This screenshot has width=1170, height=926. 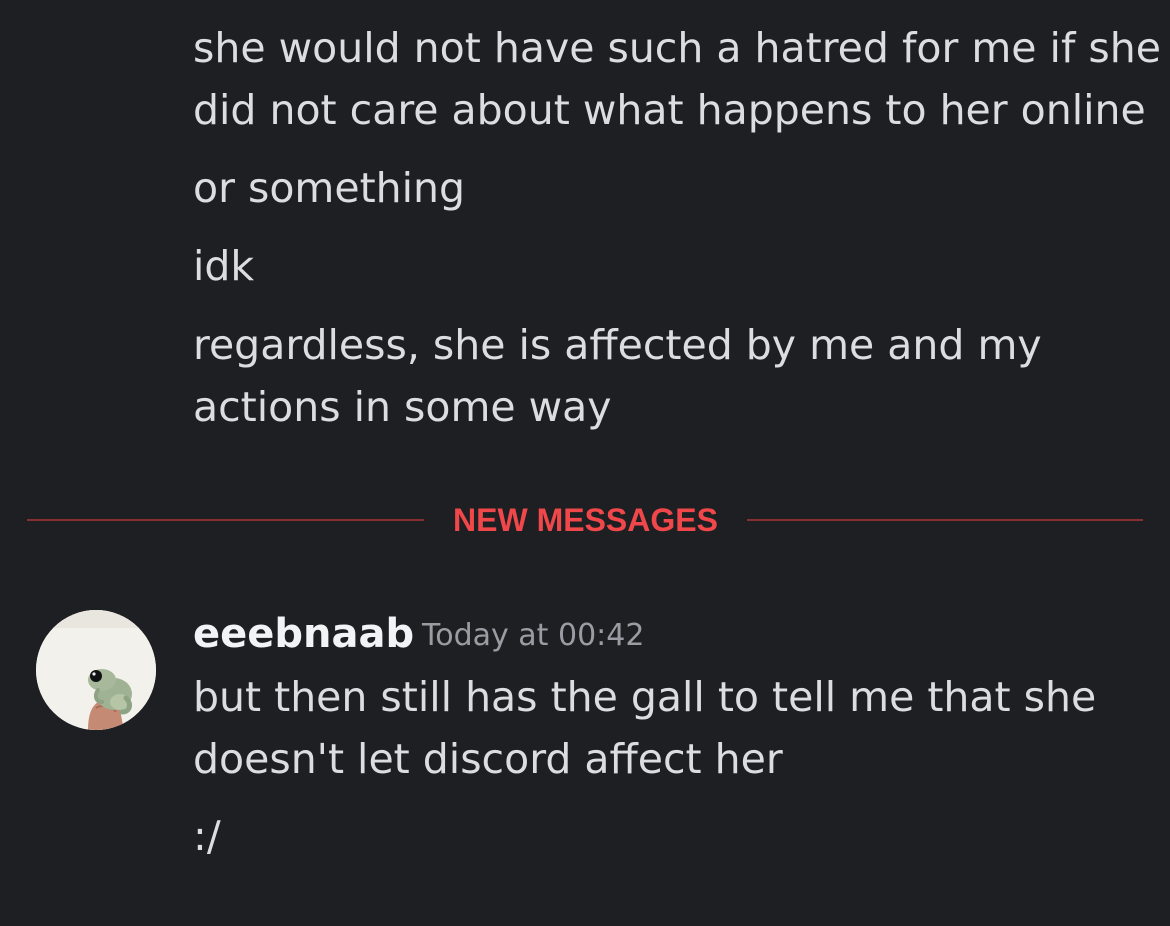 I want to click on message-text-line: regardless, she is affected by me and my, so click(x=617, y=345).